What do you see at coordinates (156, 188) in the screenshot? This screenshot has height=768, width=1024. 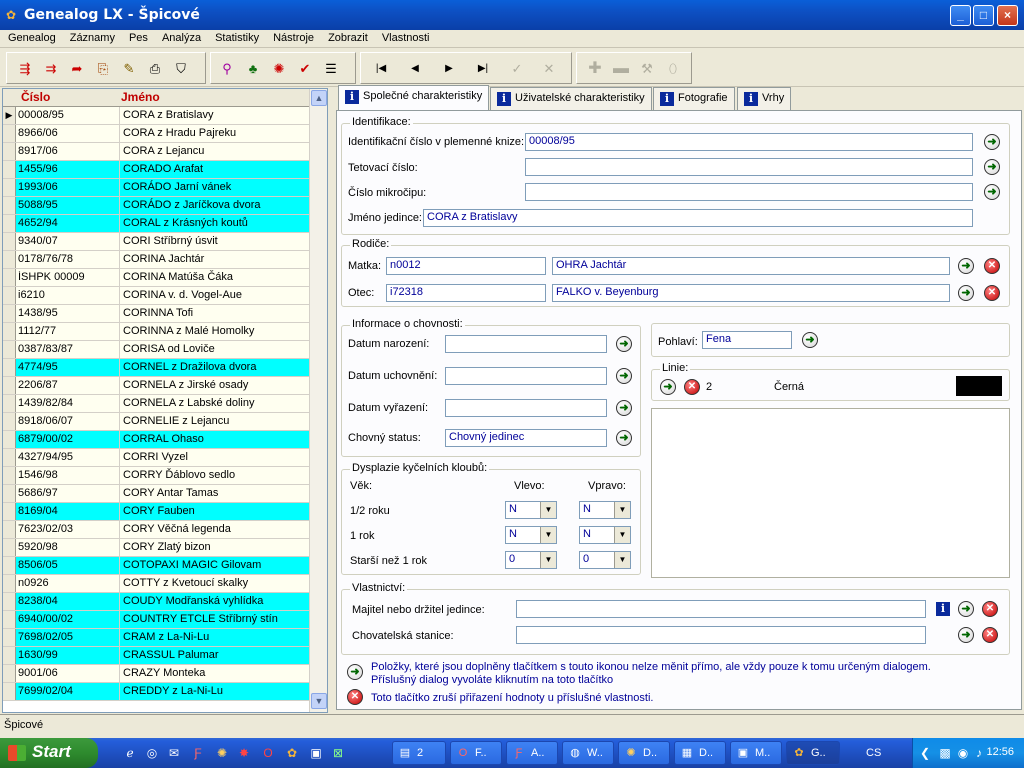 I see `table-row: 1993/06 CORÁDO Jarní vánek` at bounding box center [156, 188].